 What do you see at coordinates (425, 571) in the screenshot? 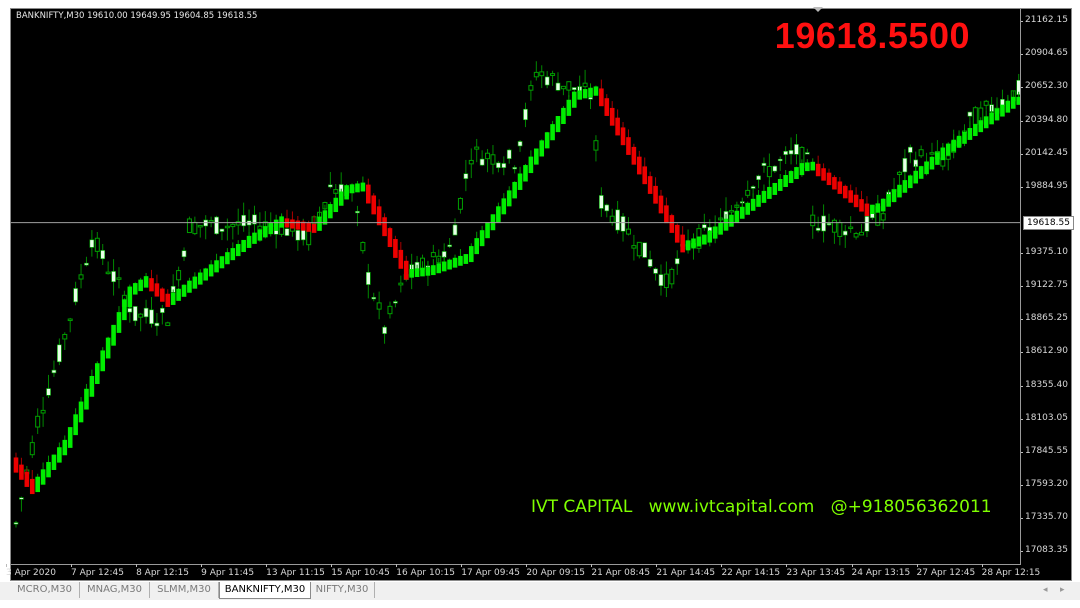
I see `time-tick-label: 16 Apr 10:15` at bounding box center [425, 571].